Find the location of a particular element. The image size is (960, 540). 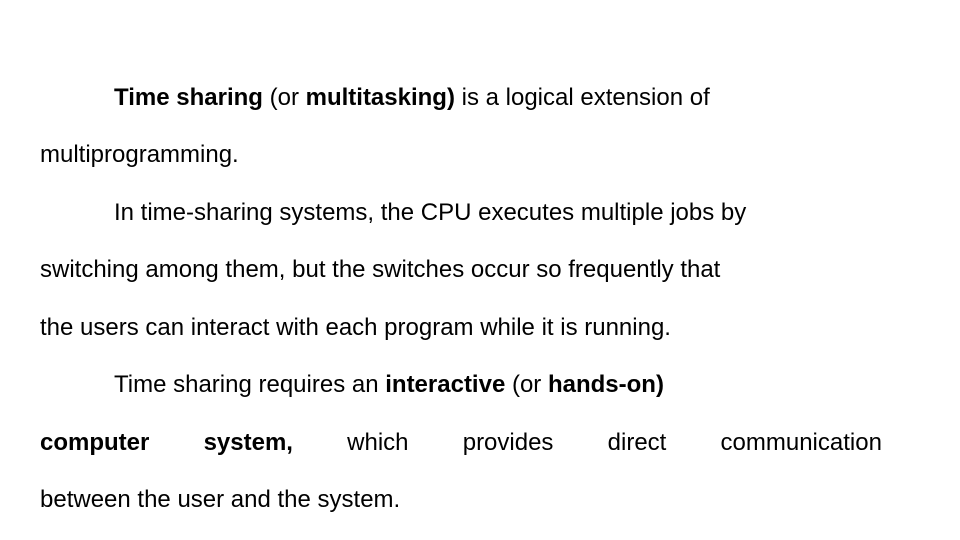

term-interactive: interactive is located at coordinates (445, 384).